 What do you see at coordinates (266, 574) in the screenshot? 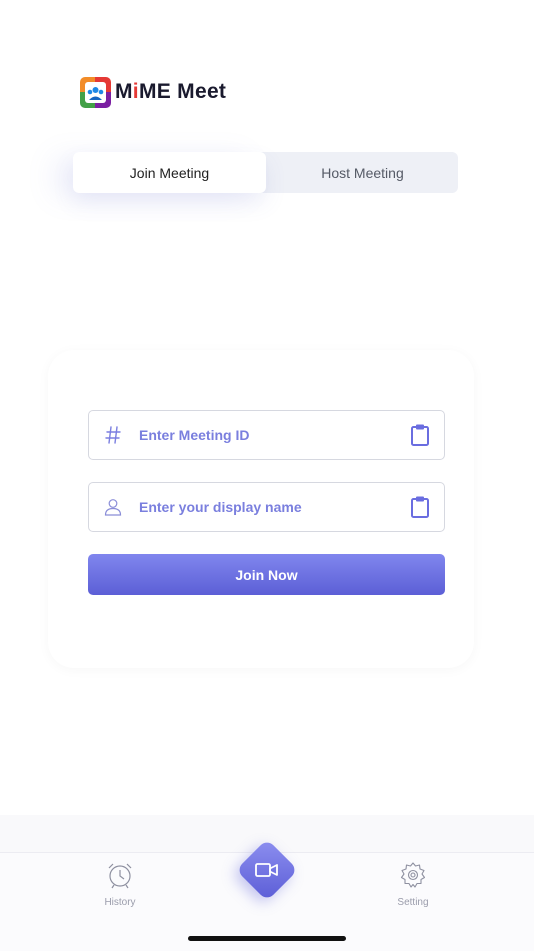
I see `join-now-button: Join Now` at bounding box center [266, 574].